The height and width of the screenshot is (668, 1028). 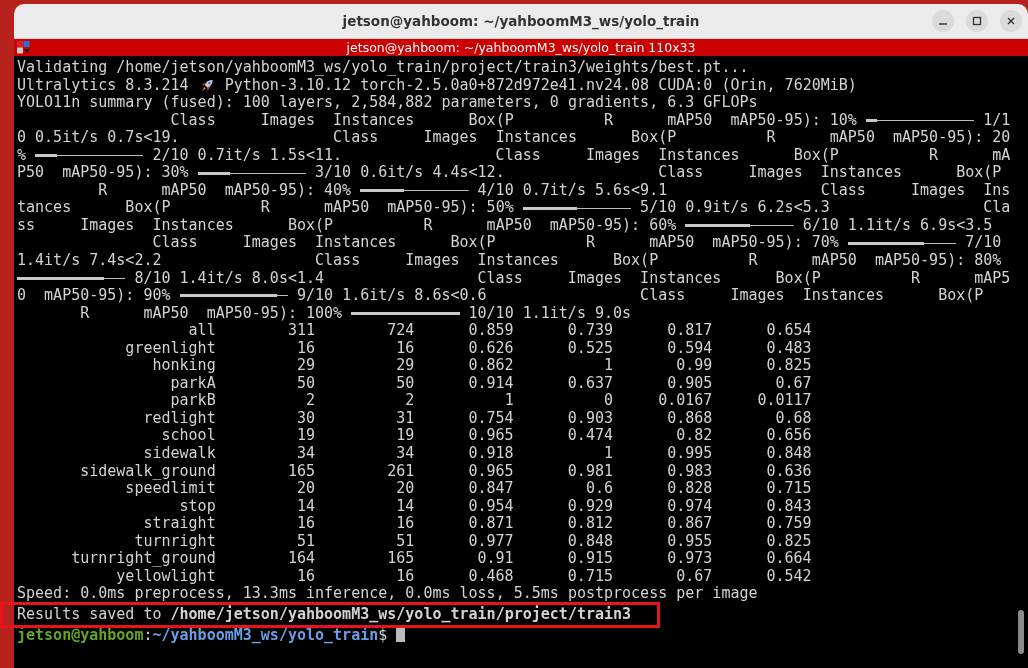 I want to click on table-cell-text: 0.862, so click(x=490, y=366).